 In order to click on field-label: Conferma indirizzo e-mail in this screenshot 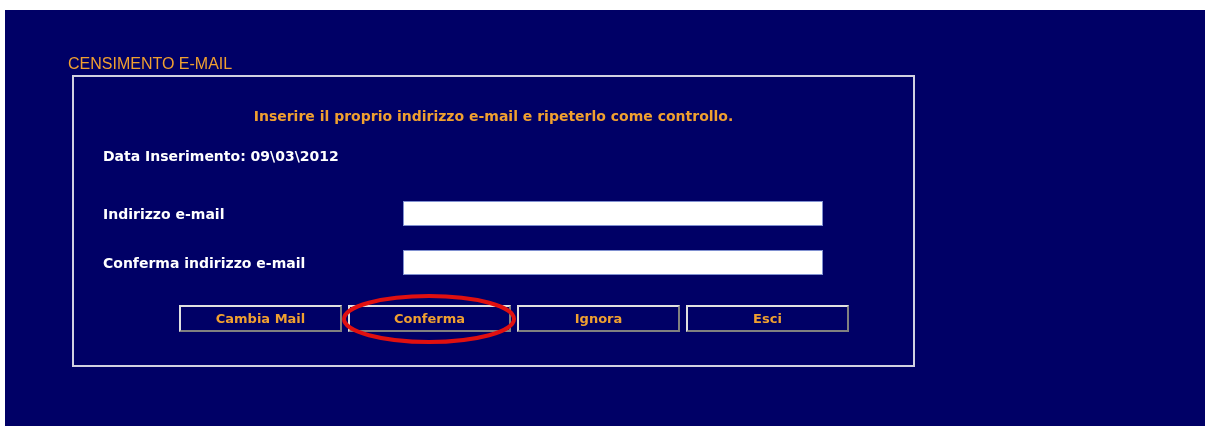, I will do `click(205, 262)`.